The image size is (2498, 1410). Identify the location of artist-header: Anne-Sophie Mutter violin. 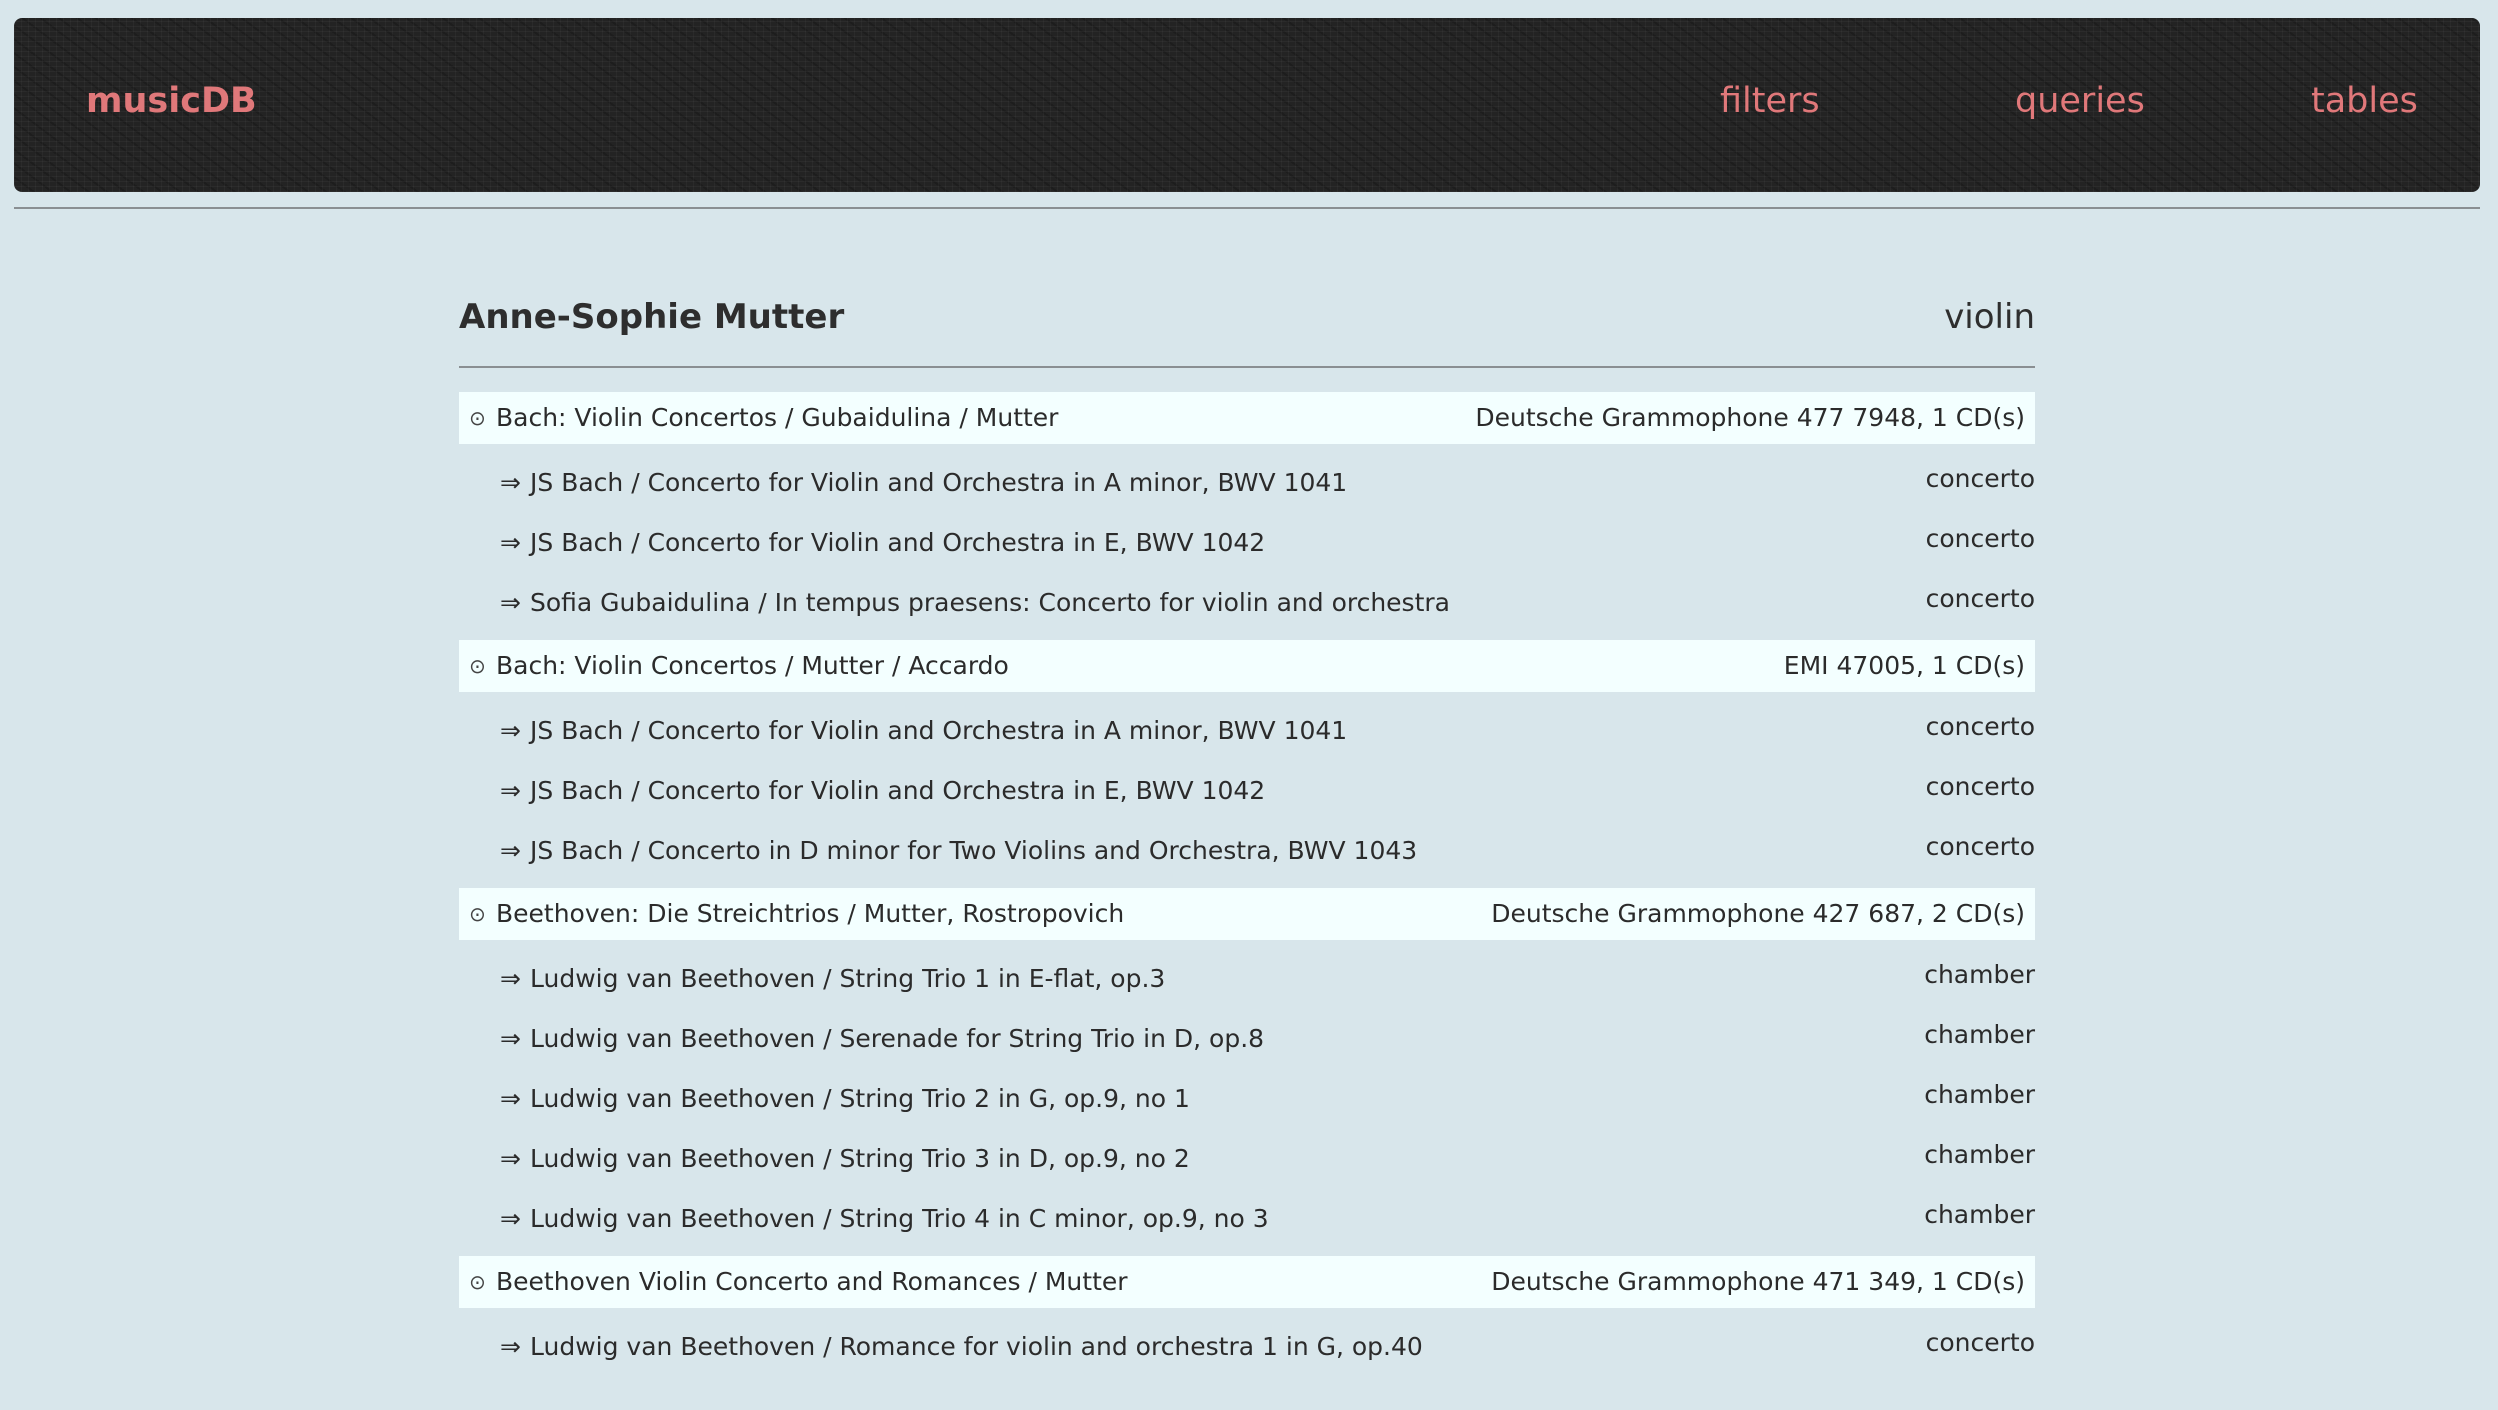
(1247, 316).